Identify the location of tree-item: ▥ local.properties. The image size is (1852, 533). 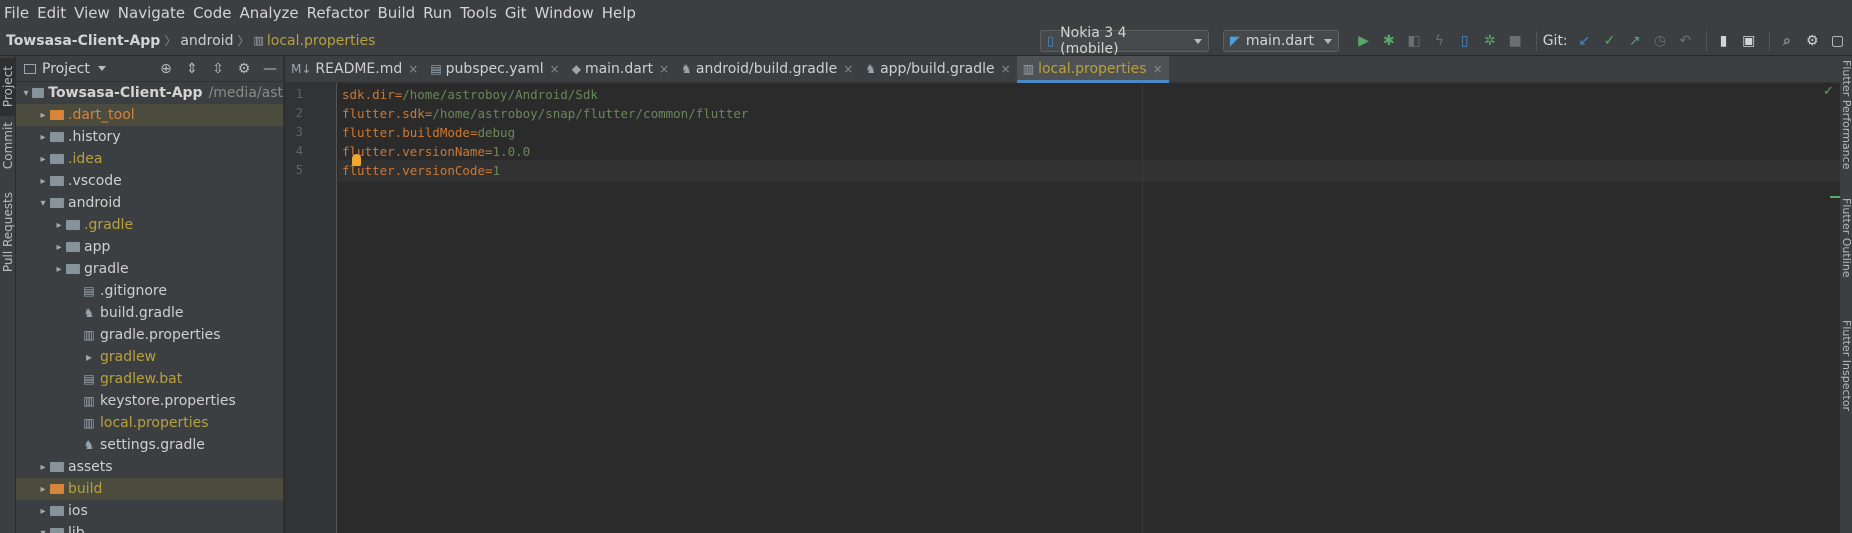
(149, 423).